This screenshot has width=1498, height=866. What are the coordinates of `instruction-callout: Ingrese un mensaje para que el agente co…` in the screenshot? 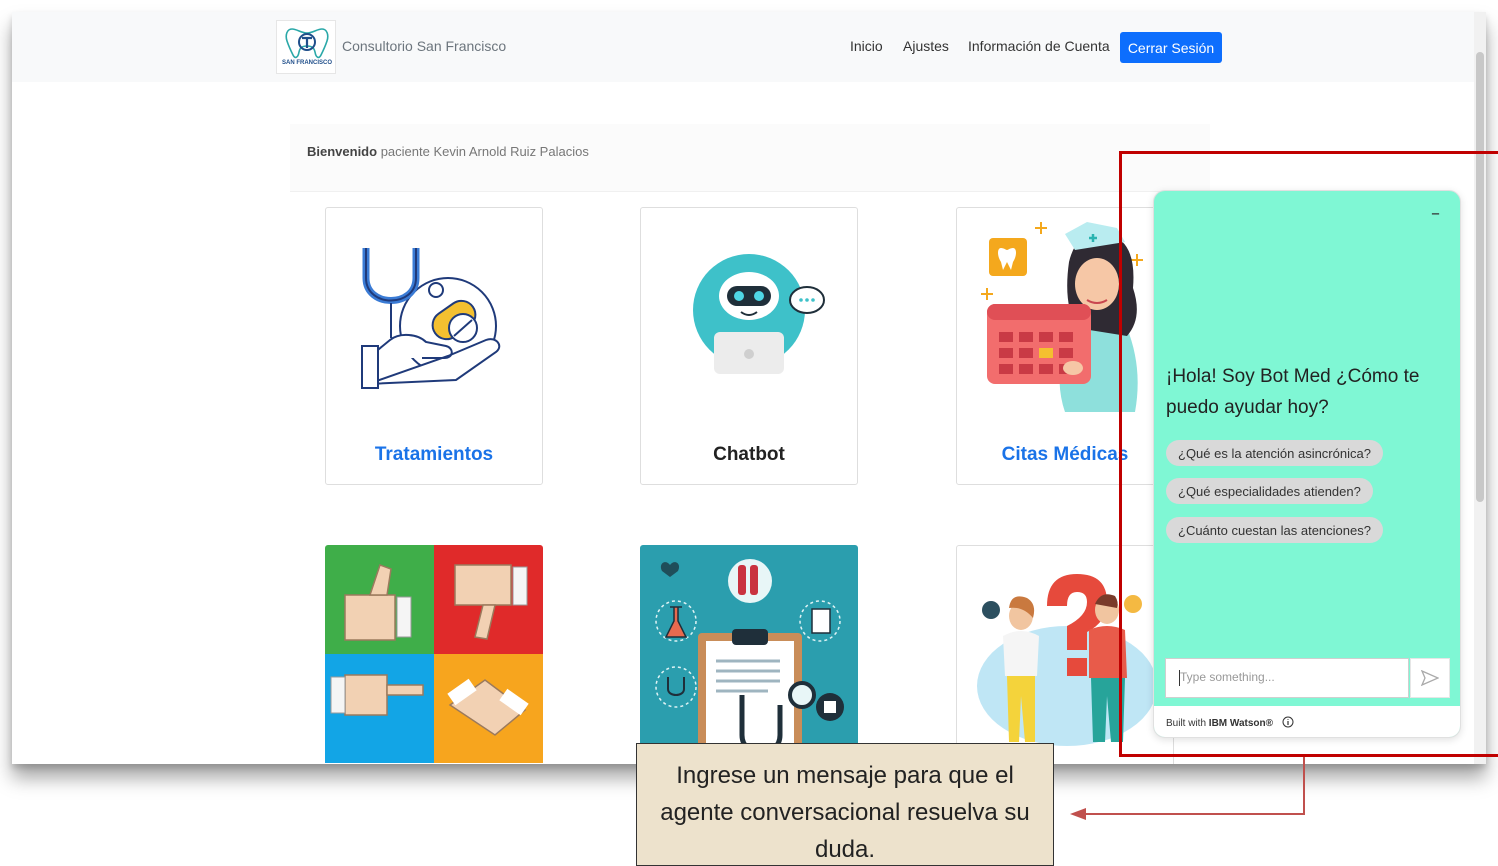 It's located at (845, 804).